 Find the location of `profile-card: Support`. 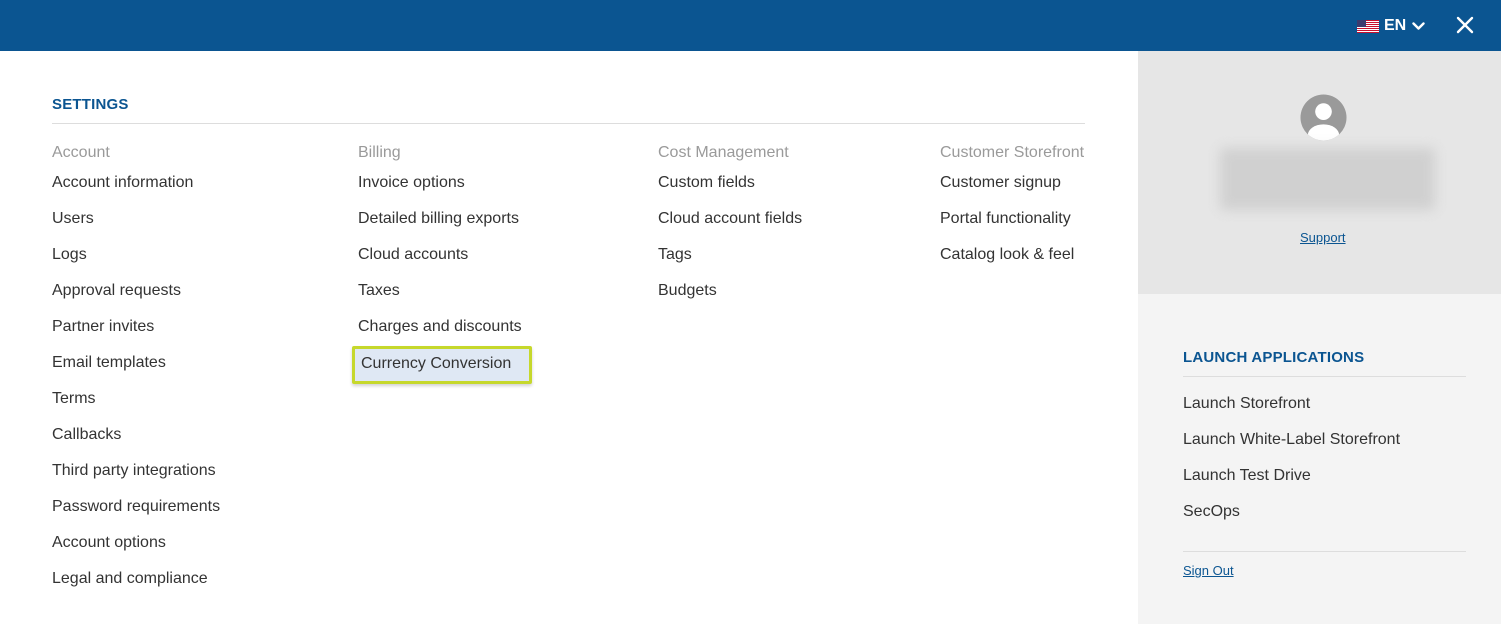

profile-card: Support is located at coordinates (1319, 172).